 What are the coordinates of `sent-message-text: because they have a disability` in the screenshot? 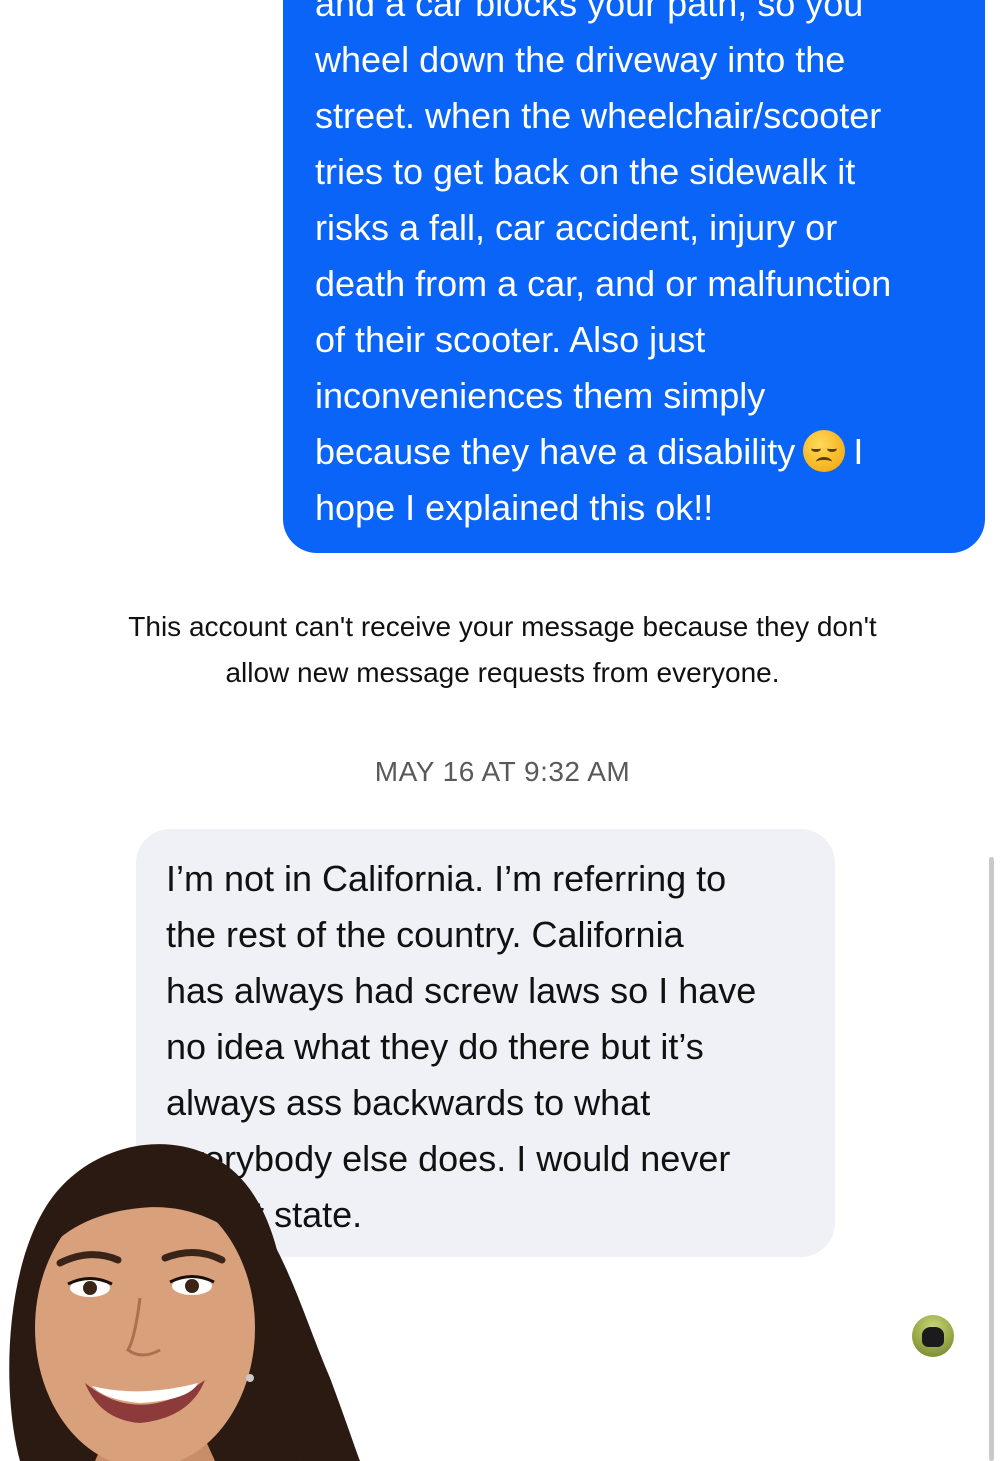 It's located at (555, 451).